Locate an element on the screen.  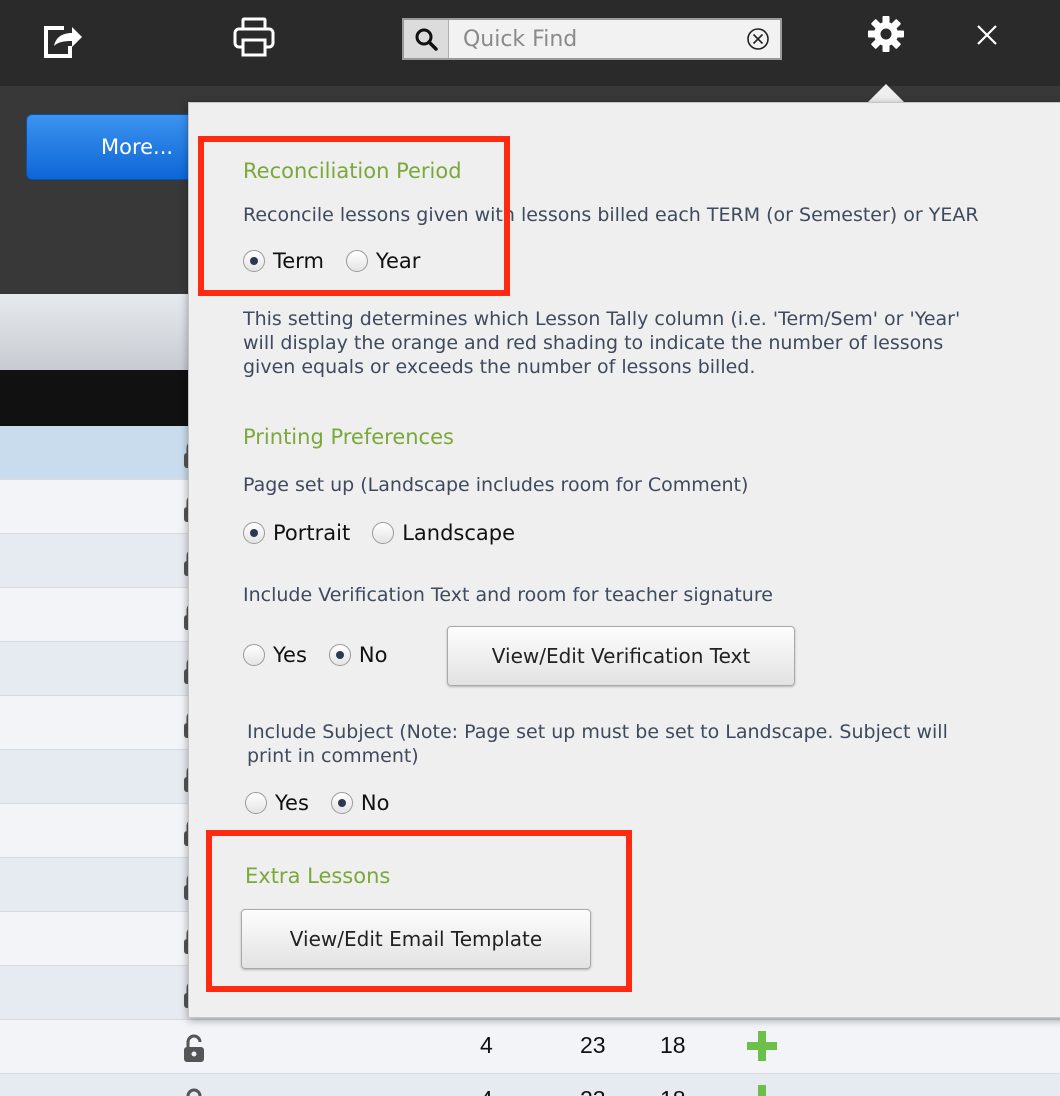
view-edit-verification-text-button: View/Edit Verification Text is located at coordinates (621, 656).